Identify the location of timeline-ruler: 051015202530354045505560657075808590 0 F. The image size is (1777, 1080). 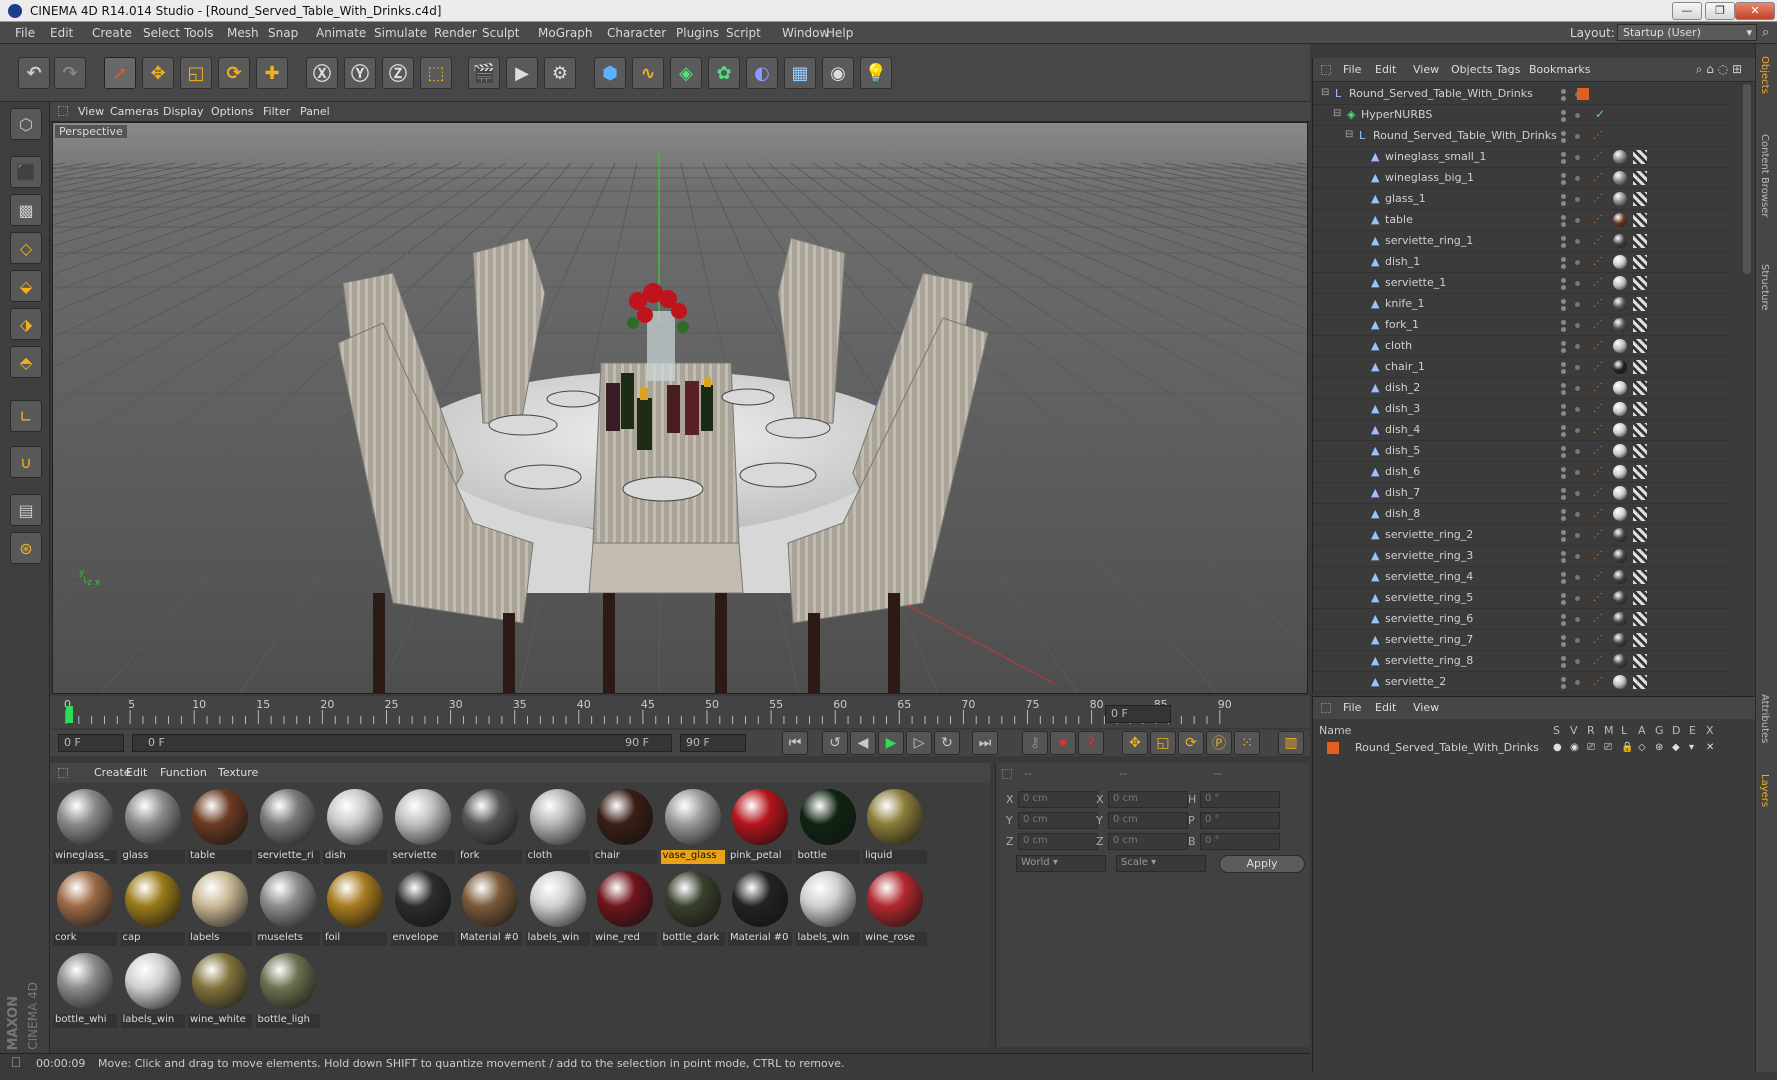
(680, 712).